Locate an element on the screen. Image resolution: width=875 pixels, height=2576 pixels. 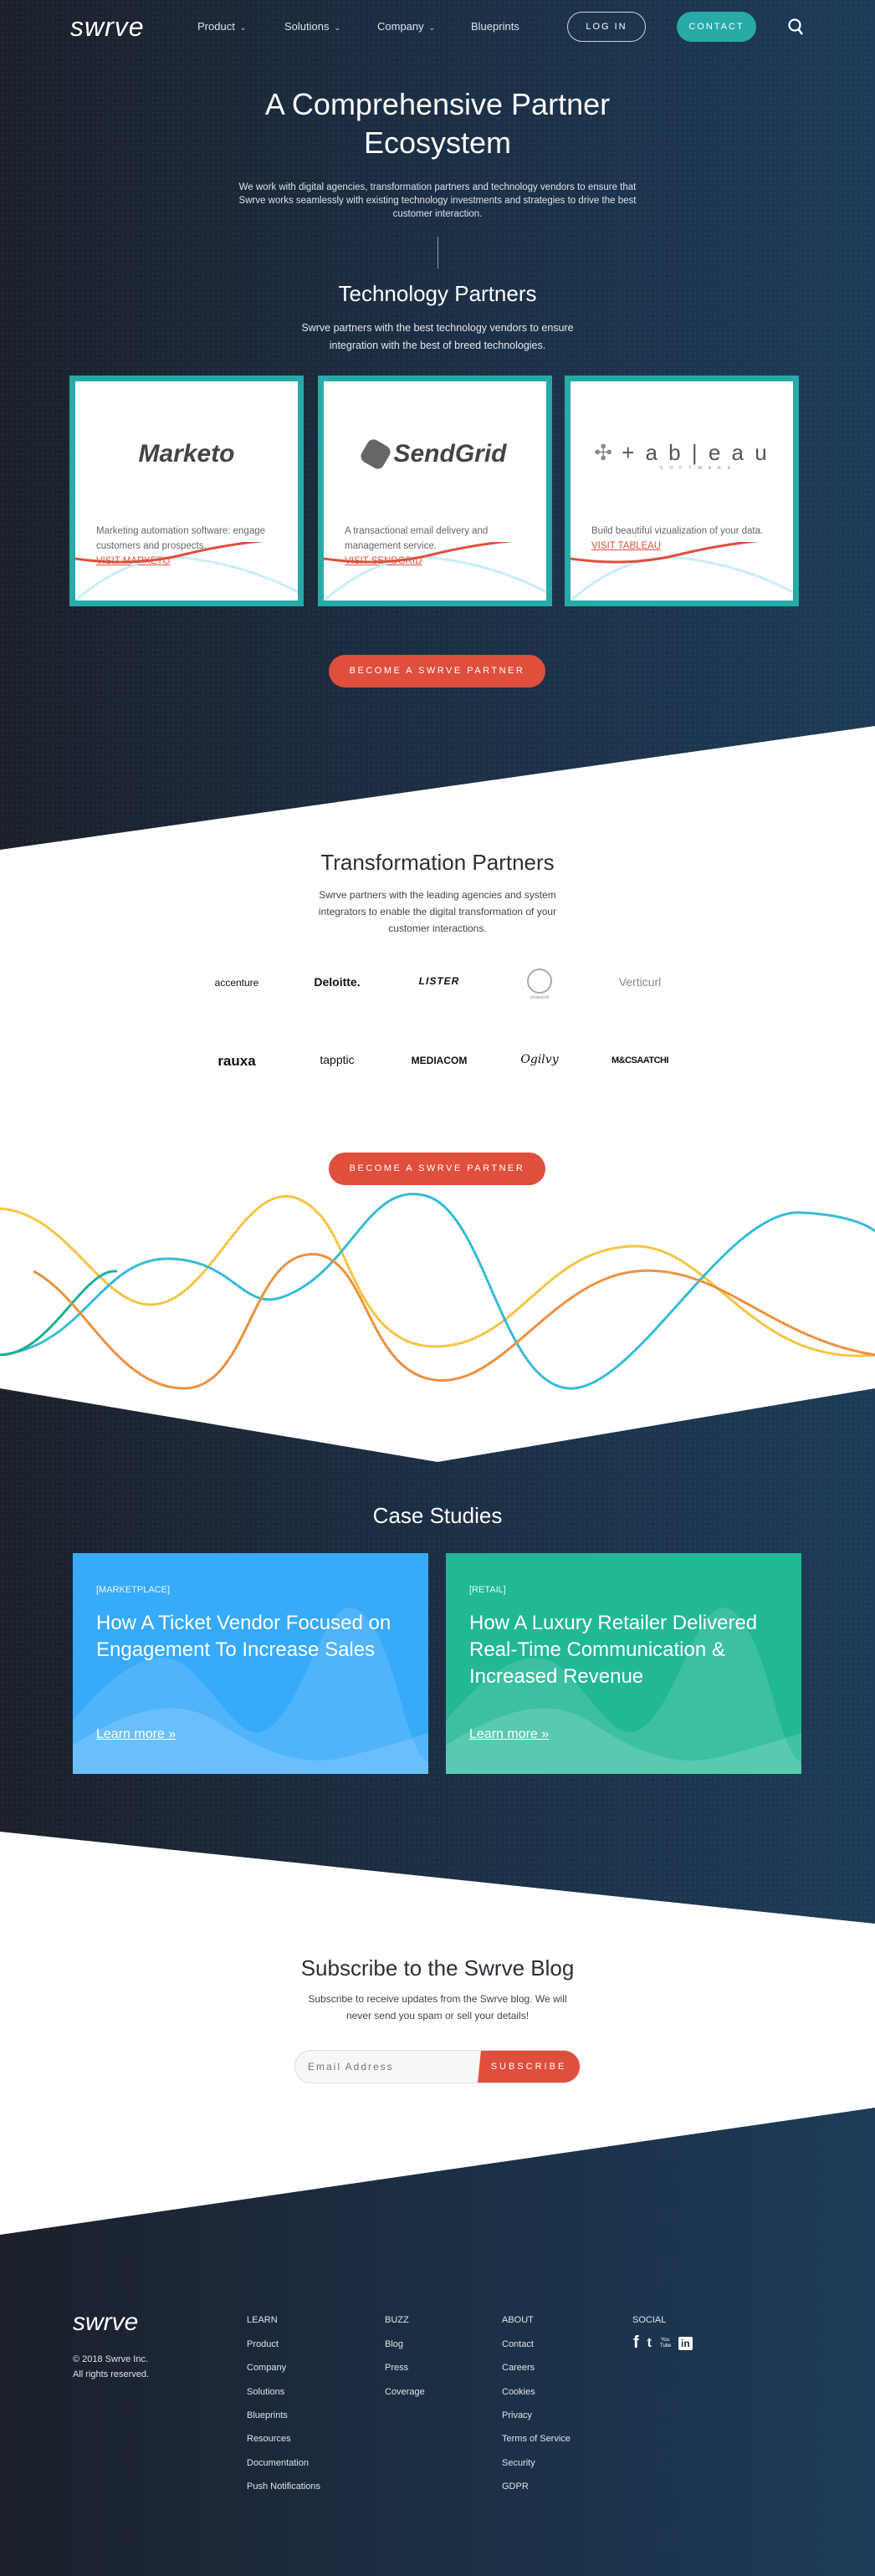
marketo-logo: Marketo is located at coordinates (187, 454).